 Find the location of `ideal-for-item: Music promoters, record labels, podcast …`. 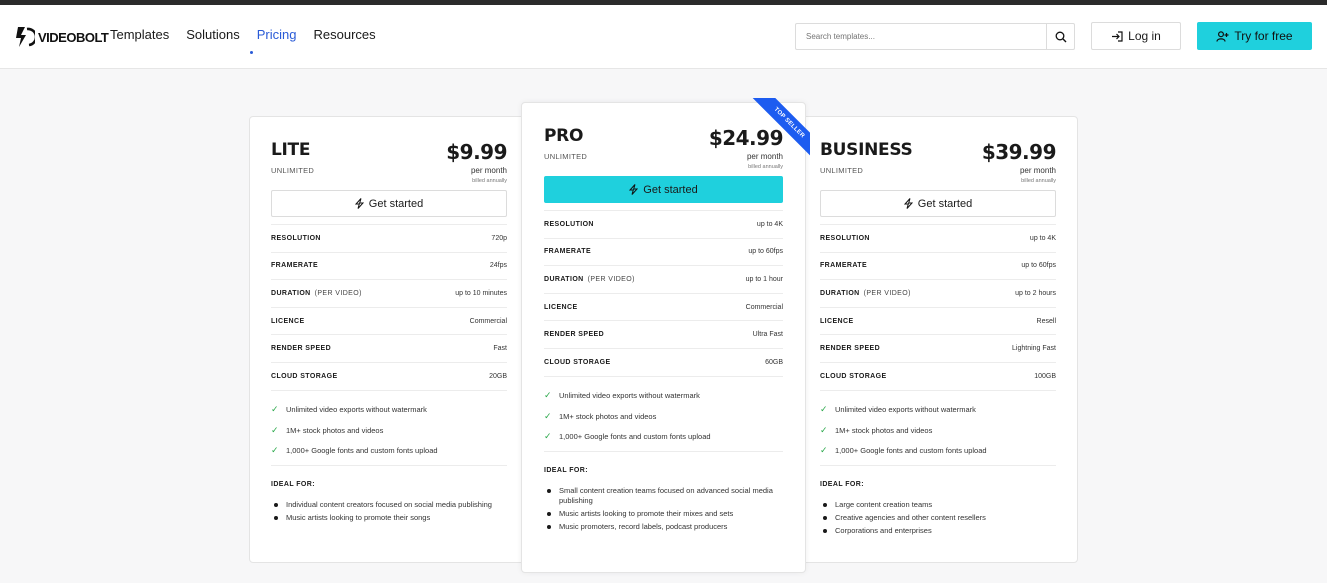

ideal-for-item: Music promoters, record labels, podcast … is located at coordinates (663, 527).